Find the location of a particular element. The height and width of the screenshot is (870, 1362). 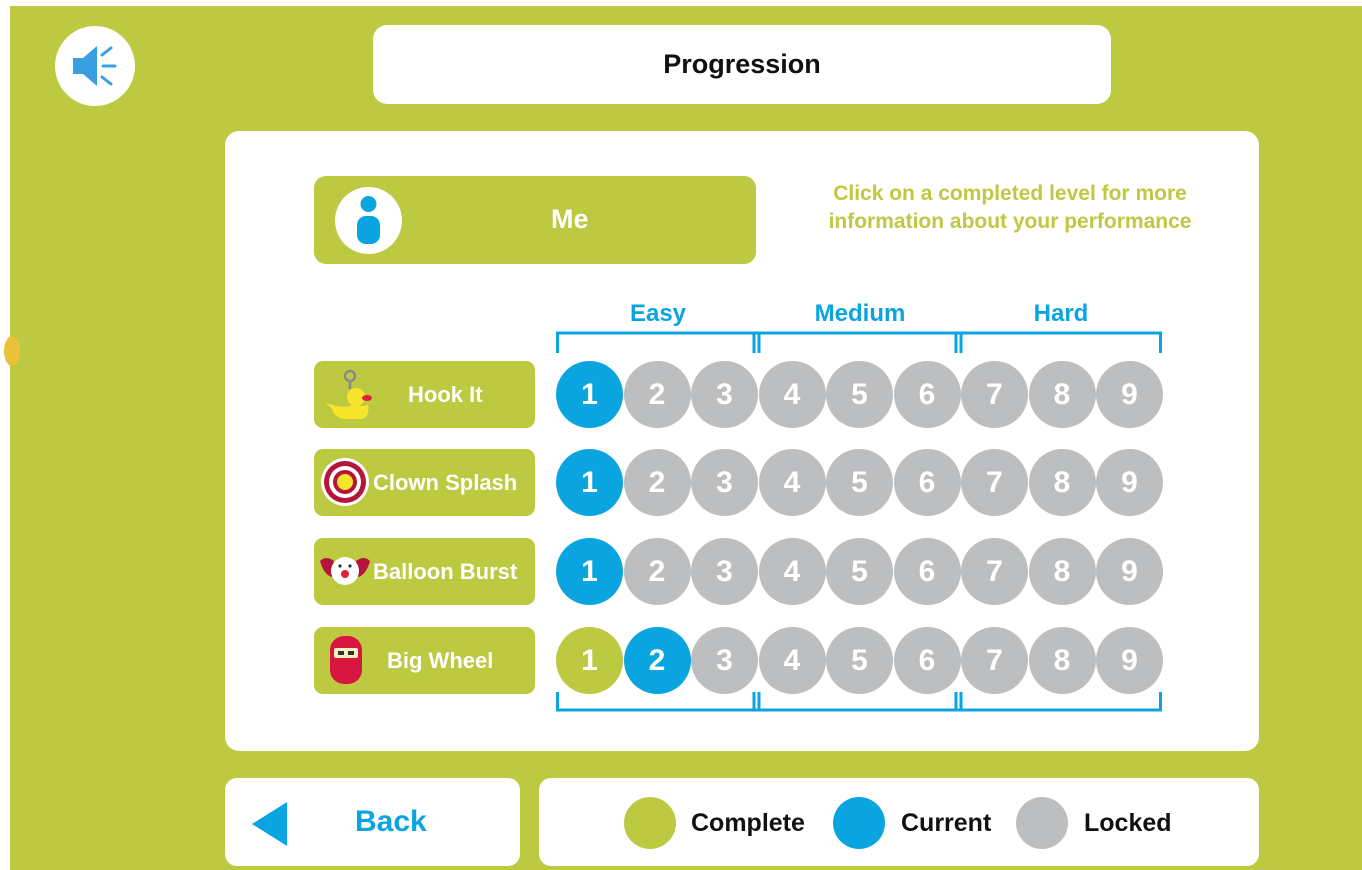

band-label-easy: Easy is located at coordinates (658, 313).